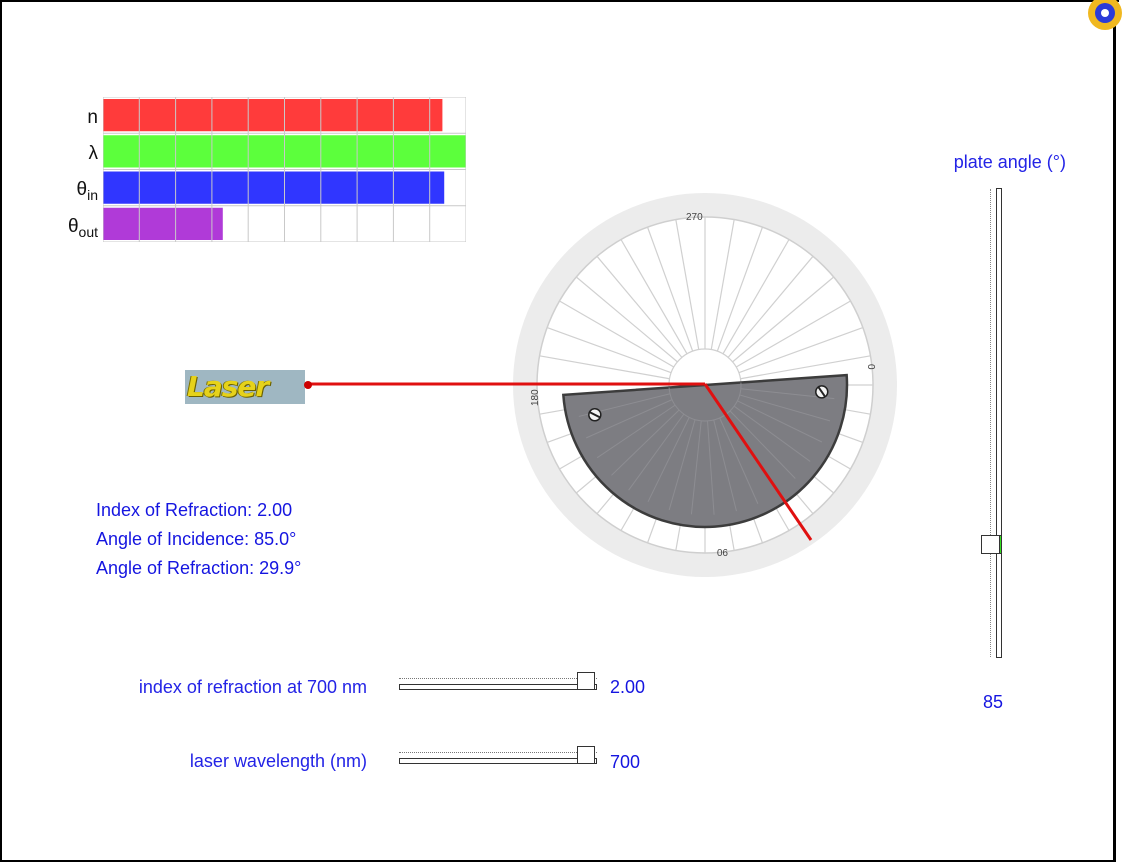 The image size is (1122, 864). Describe the element at coordinates (722, 551) in the screenshot. I see `protractor-label-90: 90` at that location.